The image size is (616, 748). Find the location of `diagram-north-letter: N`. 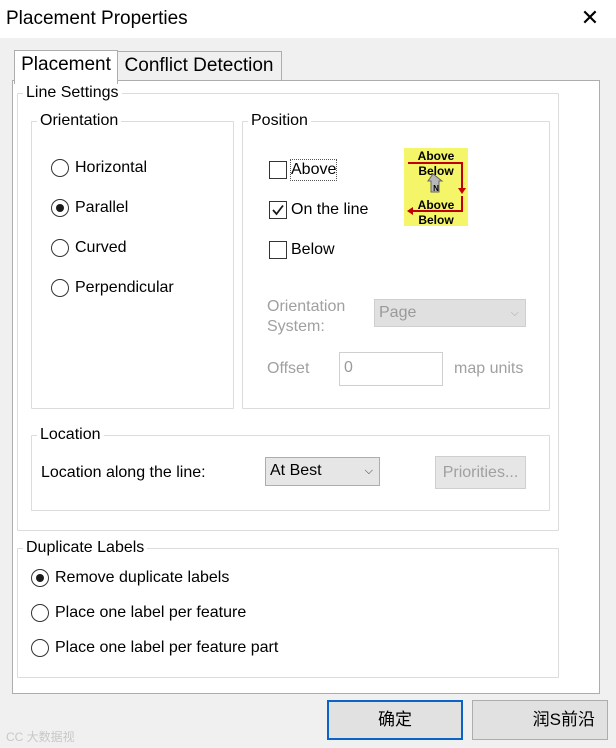

diagram-north-letter: N is located at coordinates (436, 188).